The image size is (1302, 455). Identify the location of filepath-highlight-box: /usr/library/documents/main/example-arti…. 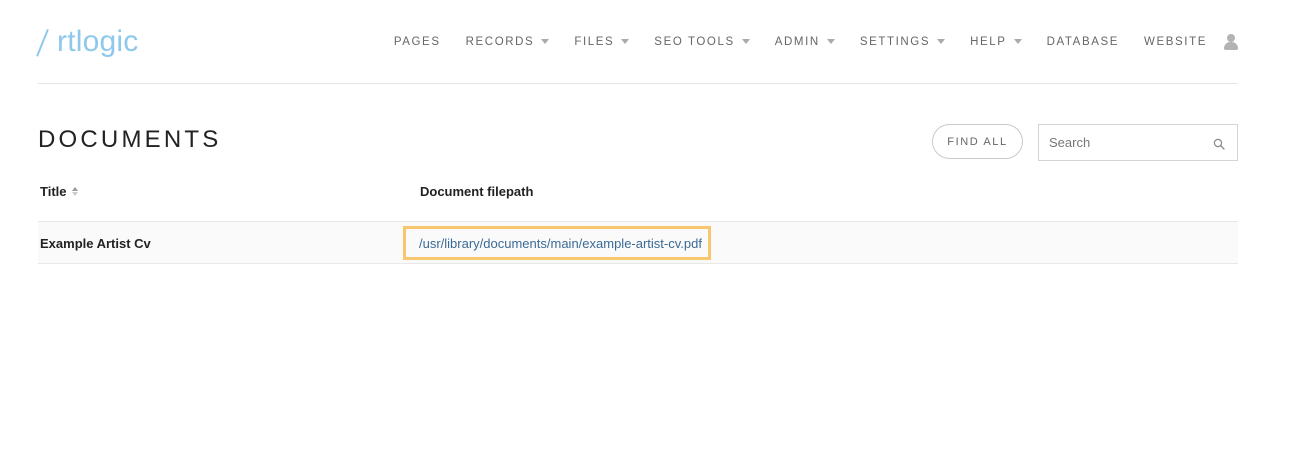
(557, 243).